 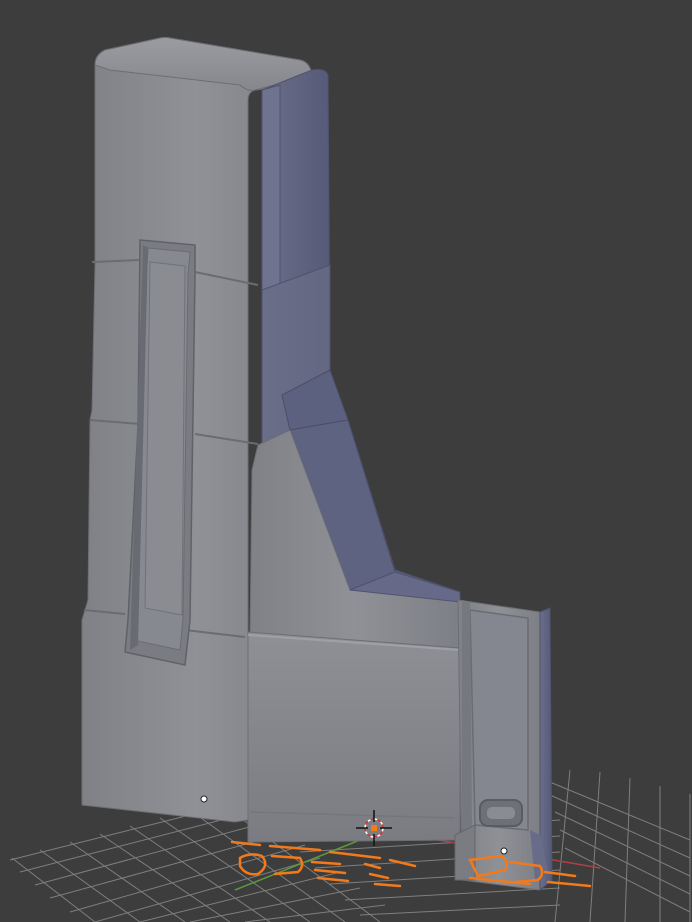 I want to click on mesh-sloped-section, so click(x=355, y=457).